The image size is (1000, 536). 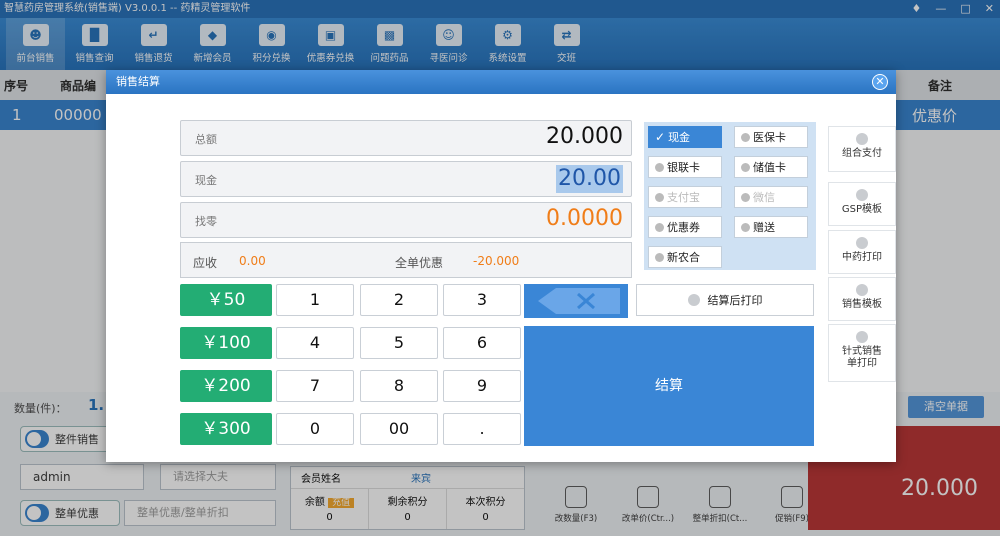 What do you see at coordinates (482, 343) in the screenshot?
I see `key-button-5: 6` at bounding box center [482, 343].